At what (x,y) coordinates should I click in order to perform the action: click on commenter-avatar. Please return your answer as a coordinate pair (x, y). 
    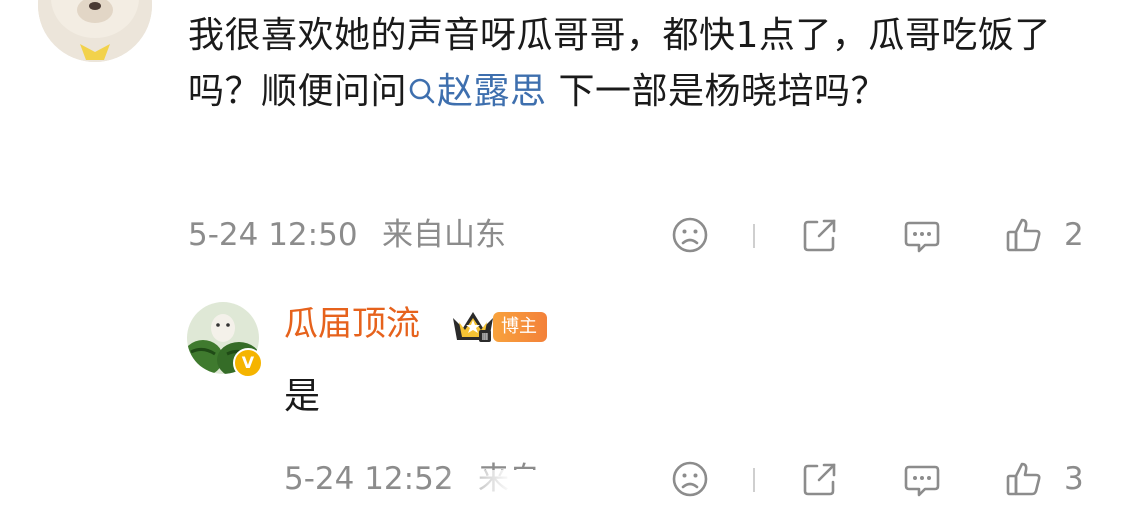
    Looking at the image, I should click on (95, 31).